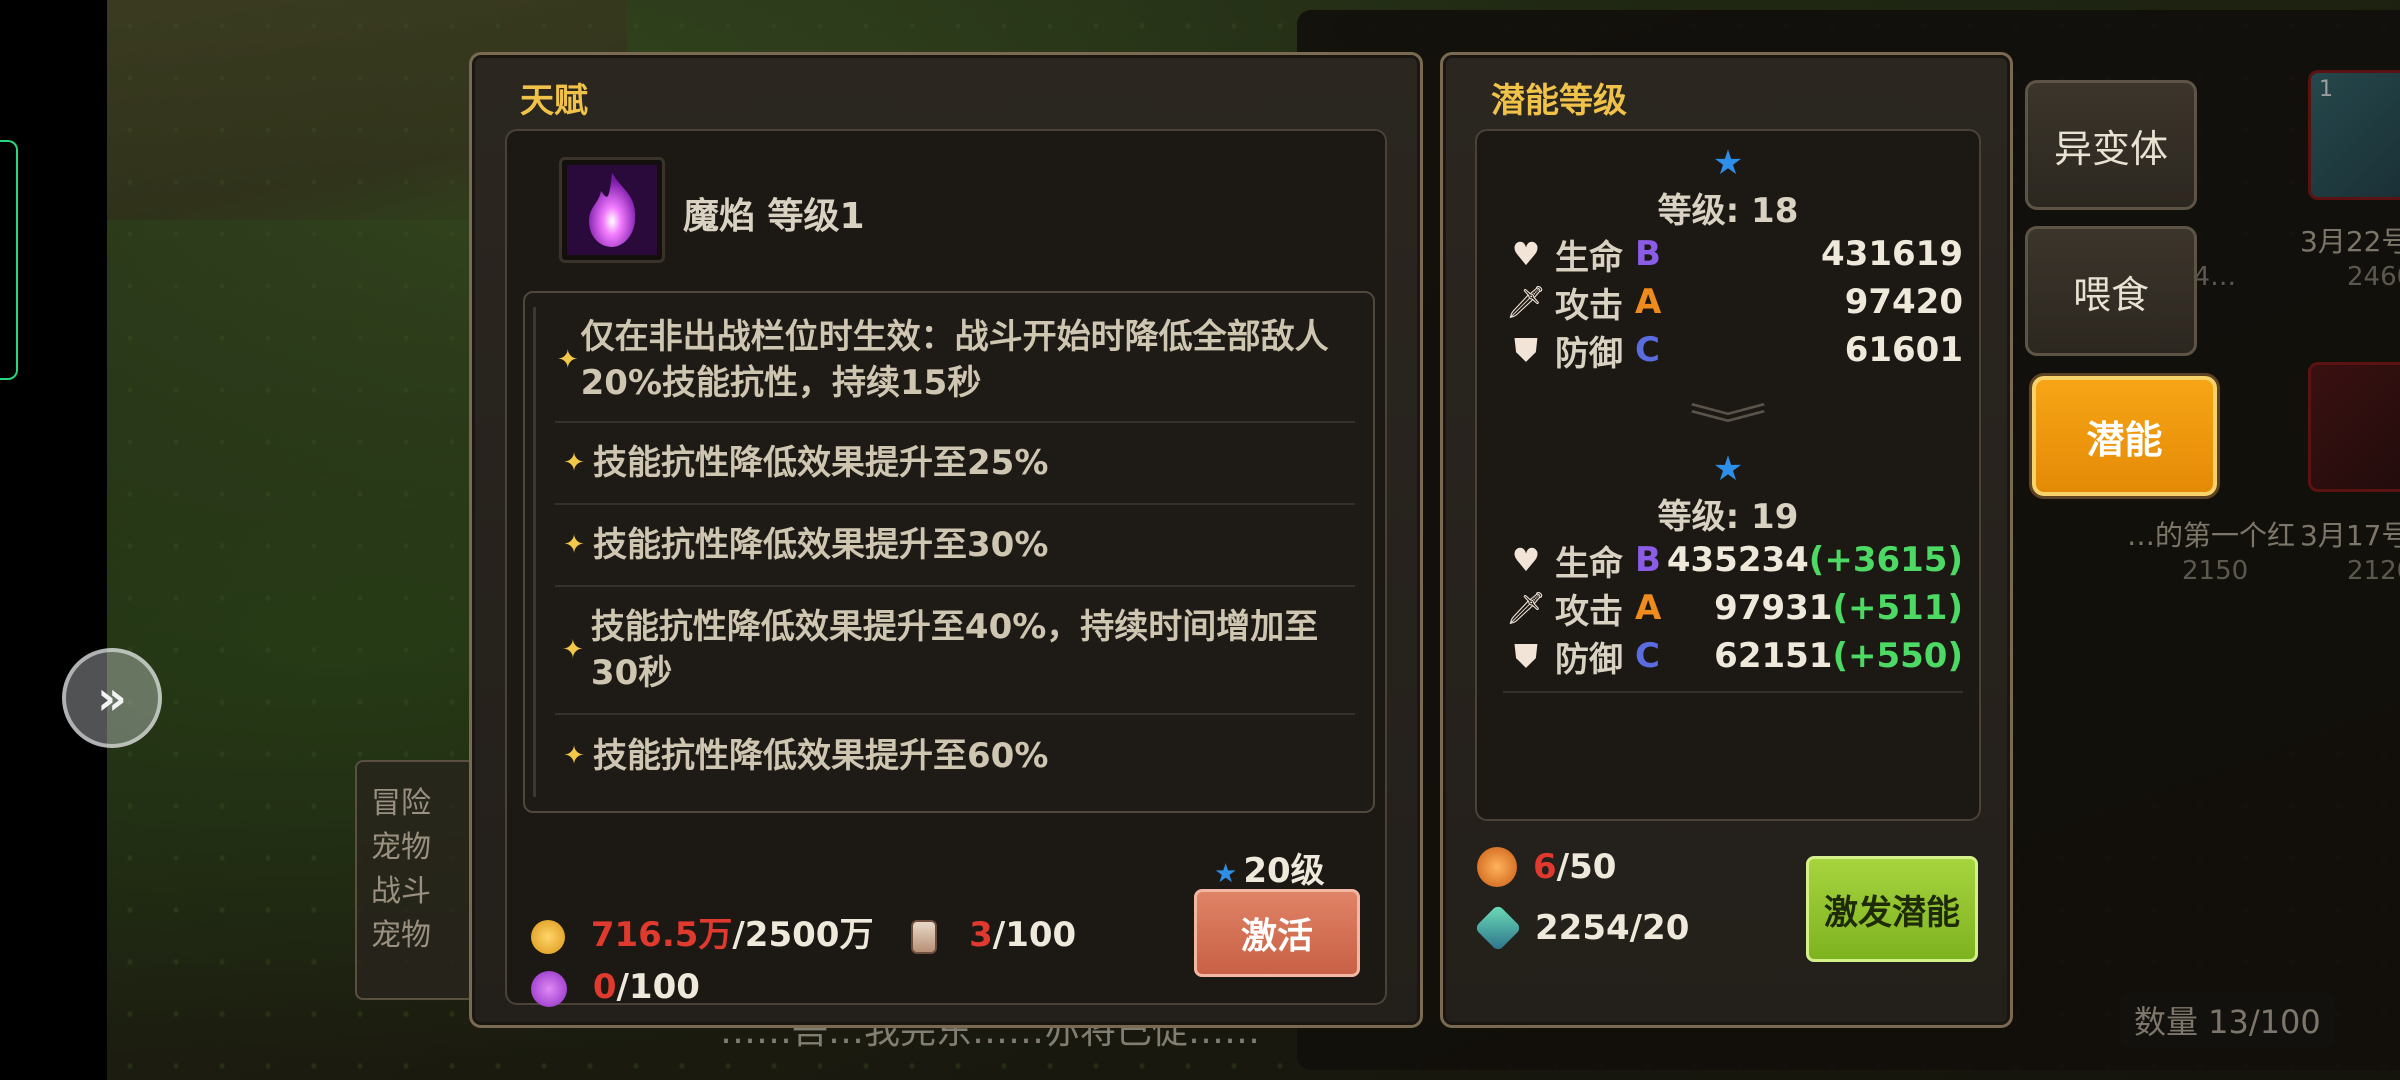 This screenshot has height=1080, width=2400. What do you see at coordinates (2227, 1020) in the screenshot?
I see `pet-count: 数量 13/100` at bounding box center [2227, 1020].